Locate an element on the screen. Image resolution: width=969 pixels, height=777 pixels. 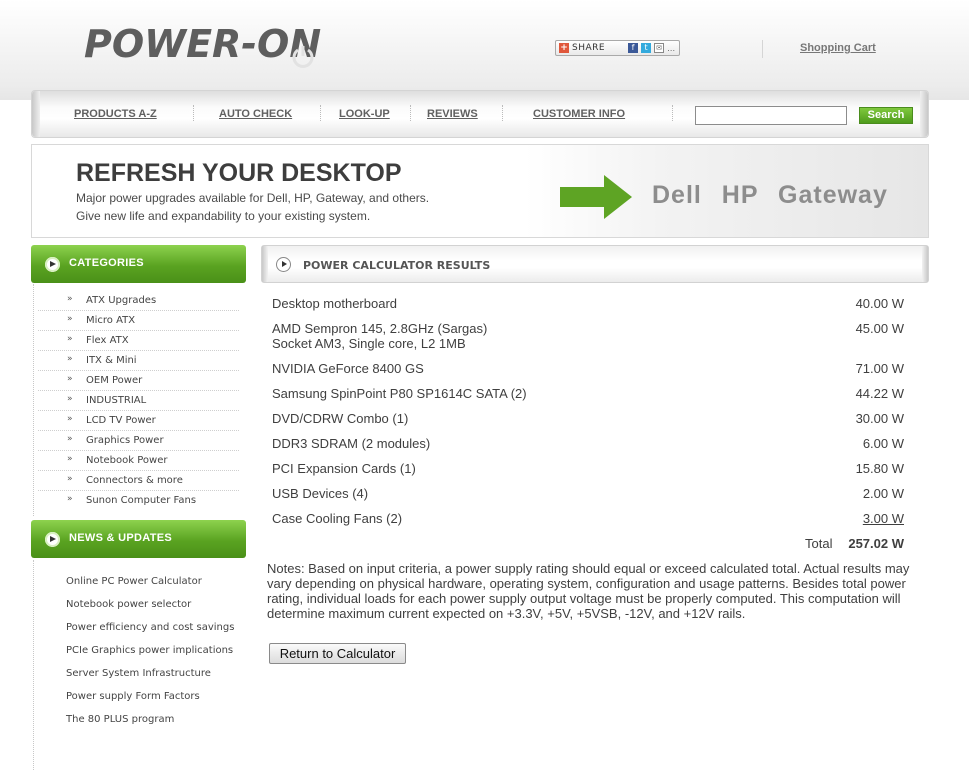
component-detail: Socket AM3, Single core, L2 1MB is located at coordinates (369, 343).